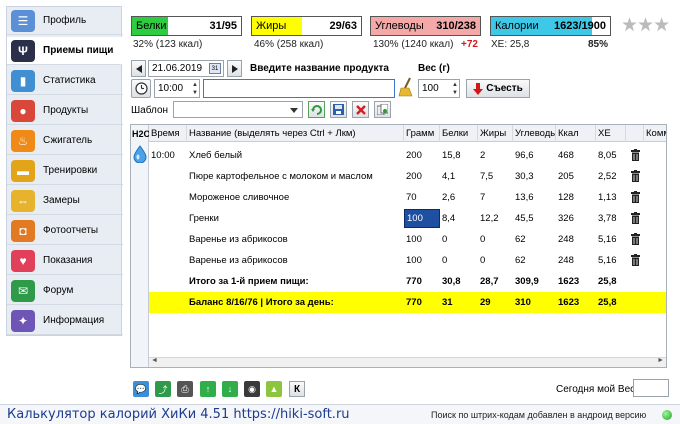  What do you see at coordinates (177, 88) in the screenshot?
I see `time-field: 10:00 ▲ ▼` at bounding box center [177, 88].